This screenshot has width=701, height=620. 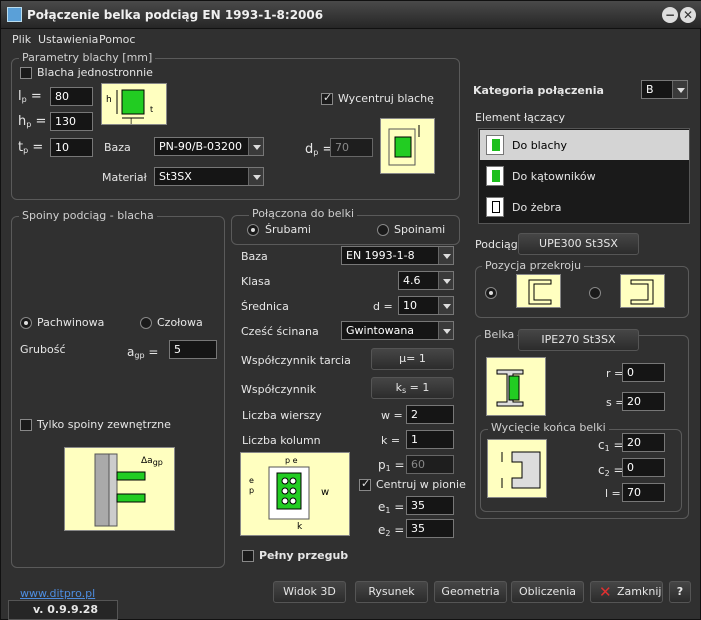 I want to click on close-icon: ✕, so click(x=688, y=15).